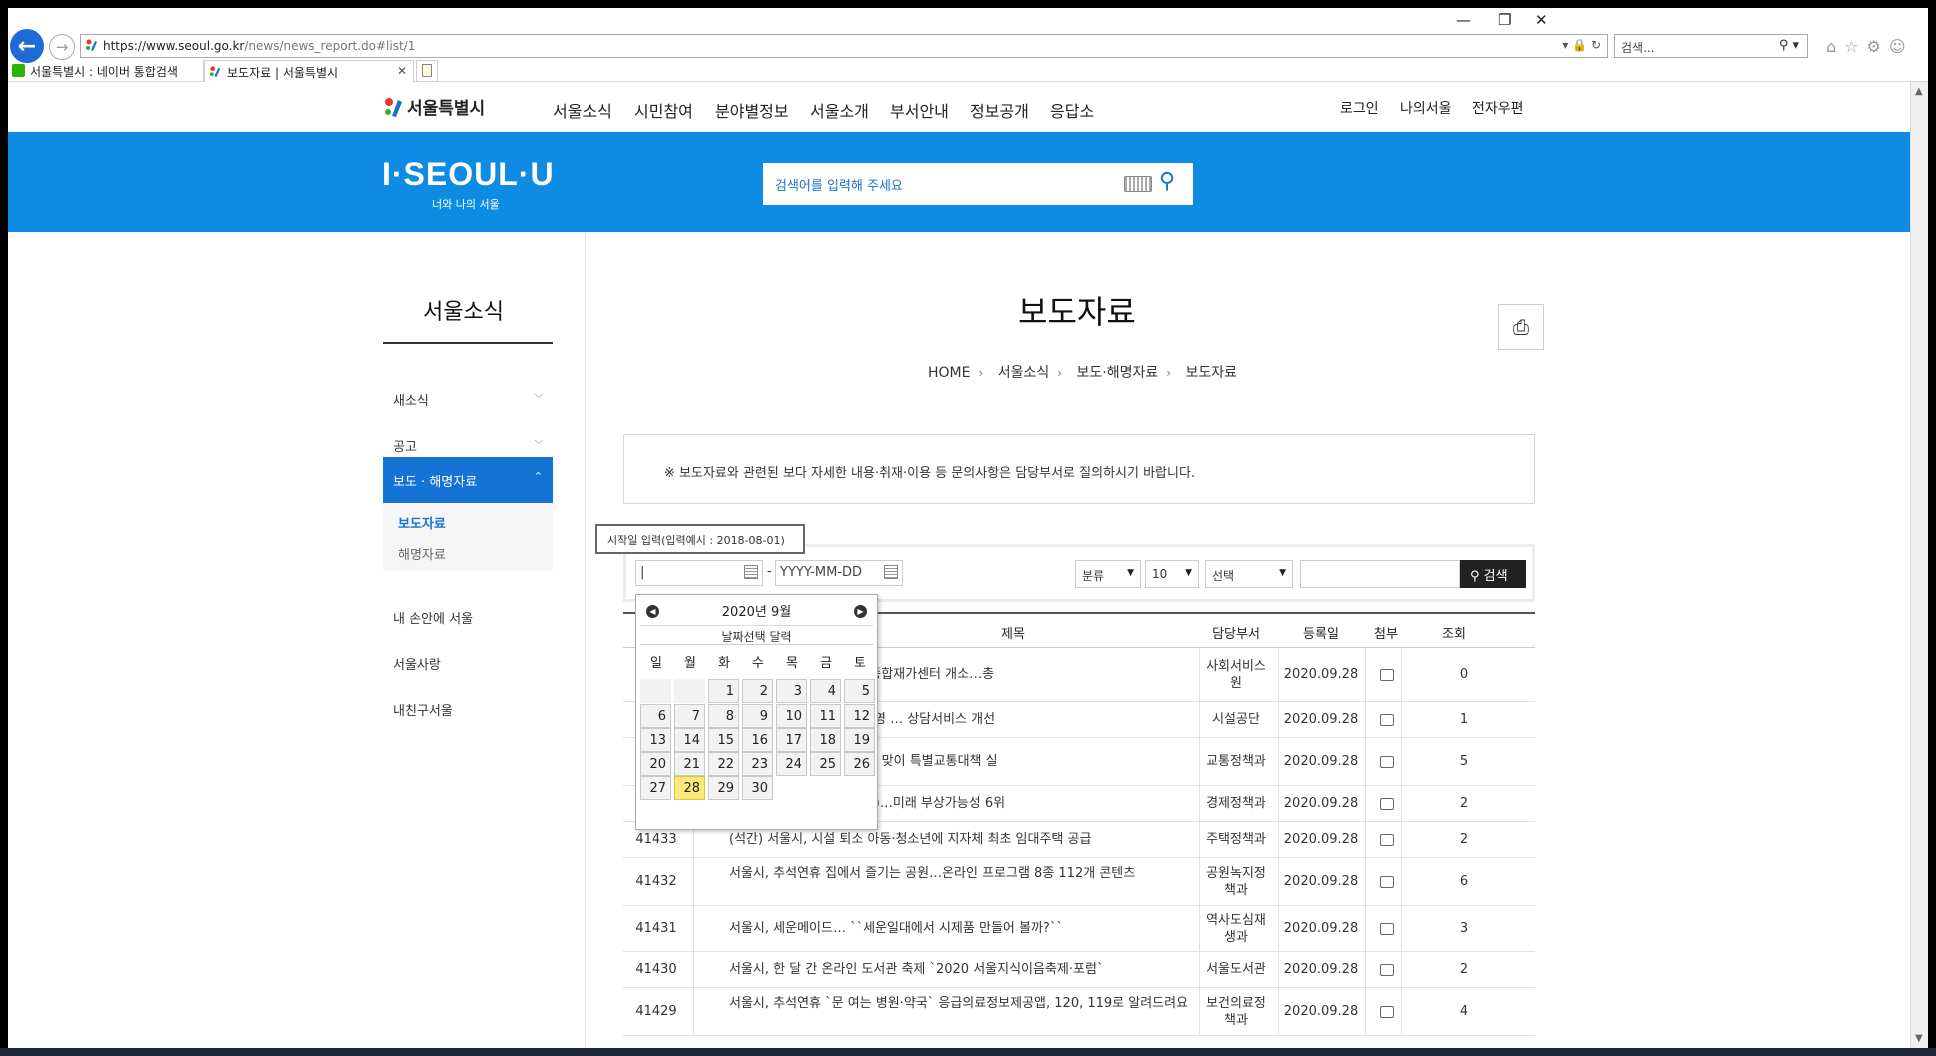 The image size is (1936, 1056). I want to click on restore-icon: ❐, so click(1504, 20).